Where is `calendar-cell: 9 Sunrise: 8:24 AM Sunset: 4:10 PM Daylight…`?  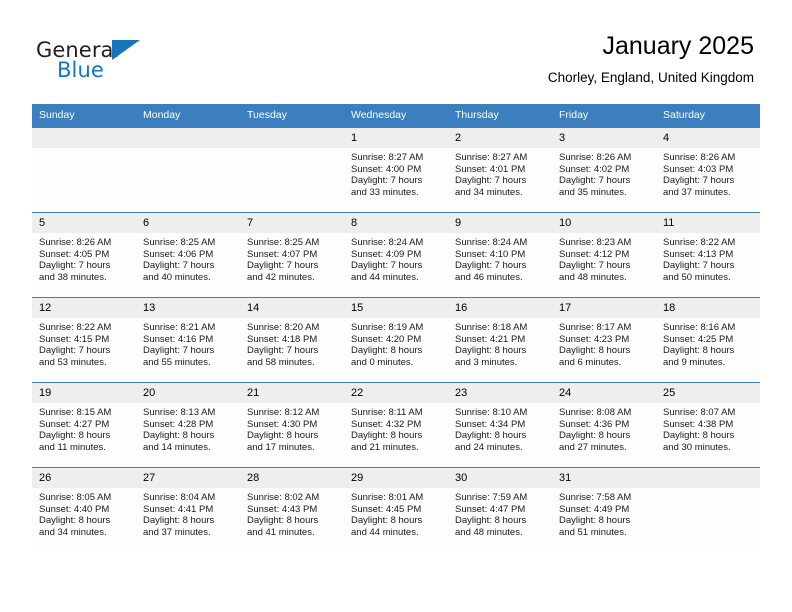
calendar-cell: 9 Sunrise: 8:24 AM Sunset: 4:10 PM Daylight… is located at coordinates (500, 255).